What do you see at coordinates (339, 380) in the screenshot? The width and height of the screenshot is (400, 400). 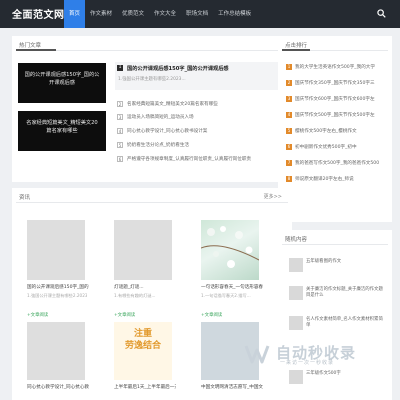 I see `random-item: 三年级作文500字` at bounding box center [339, 380].